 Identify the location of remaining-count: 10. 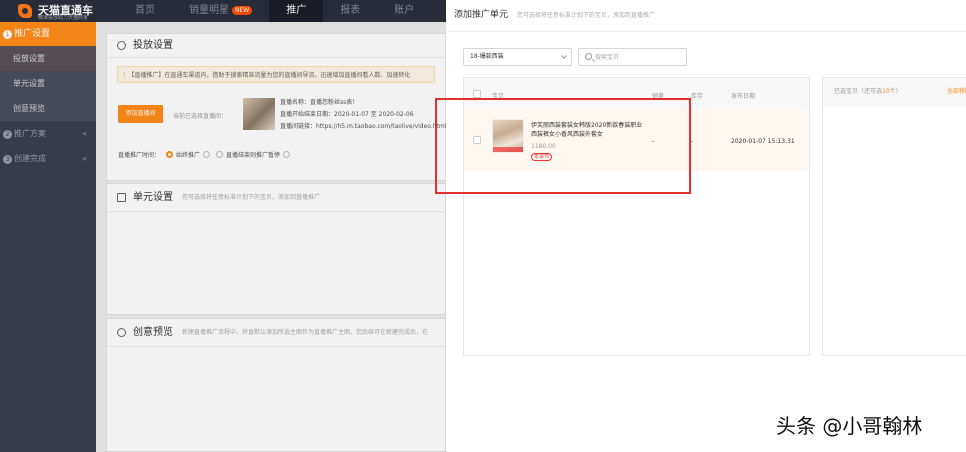
(886, 91).